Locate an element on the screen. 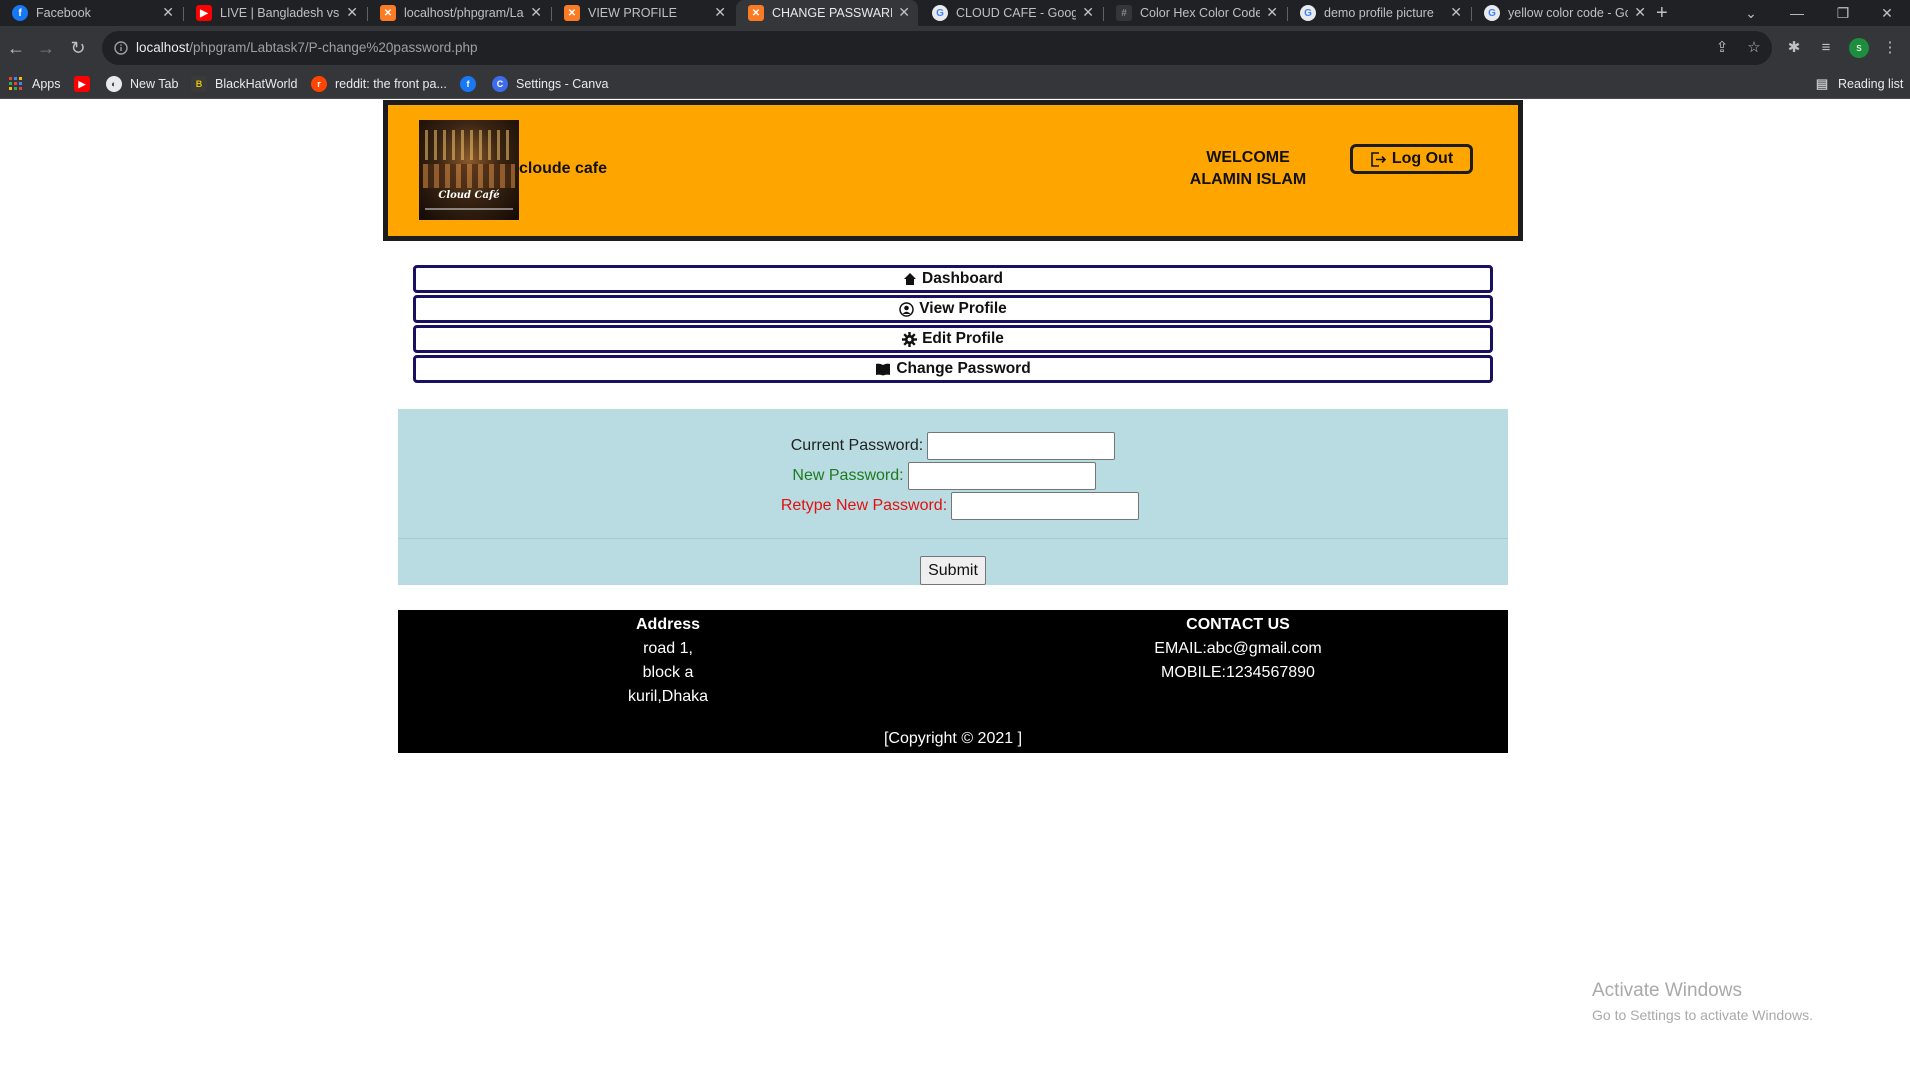  user-name: ALAMIN ISLAM is located at coordinates (1248, 179).